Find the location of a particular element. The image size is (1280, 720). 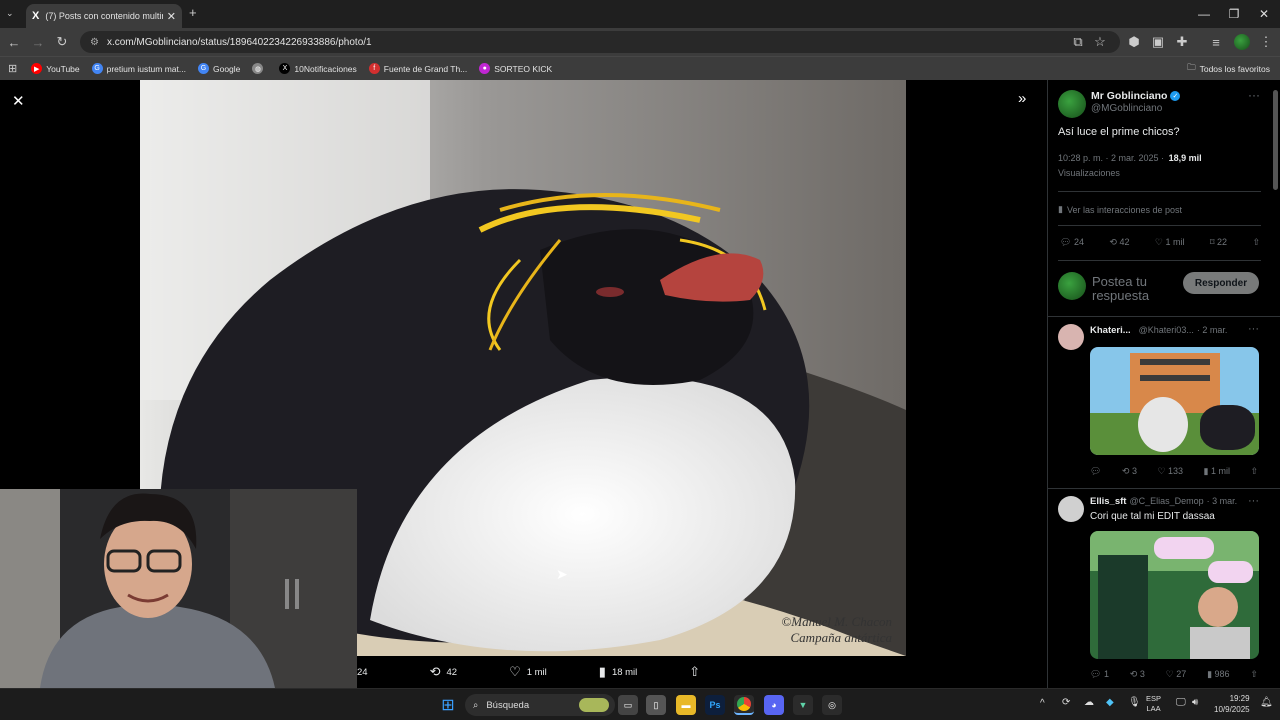

bookmark-item: ◍ is located at coordinates (259, 68).